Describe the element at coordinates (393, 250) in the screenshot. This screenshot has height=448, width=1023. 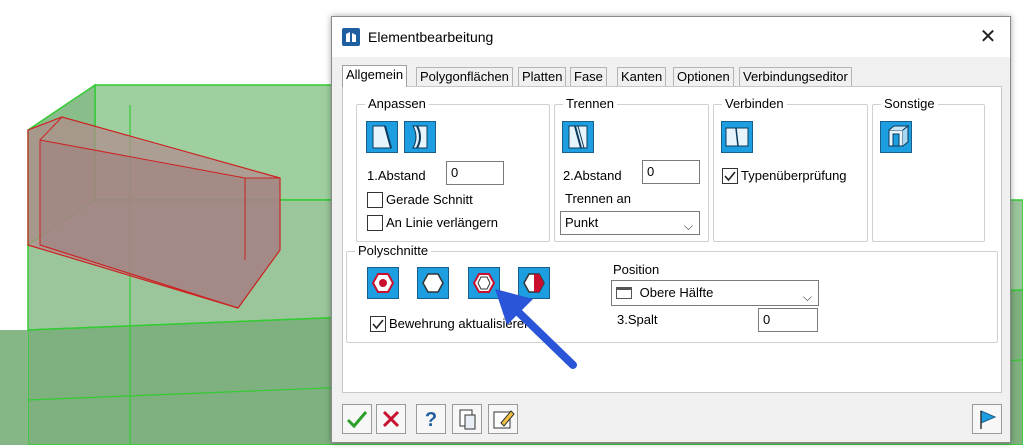
I see `group-title-polyschnitte: Polyschnitte` at that location.